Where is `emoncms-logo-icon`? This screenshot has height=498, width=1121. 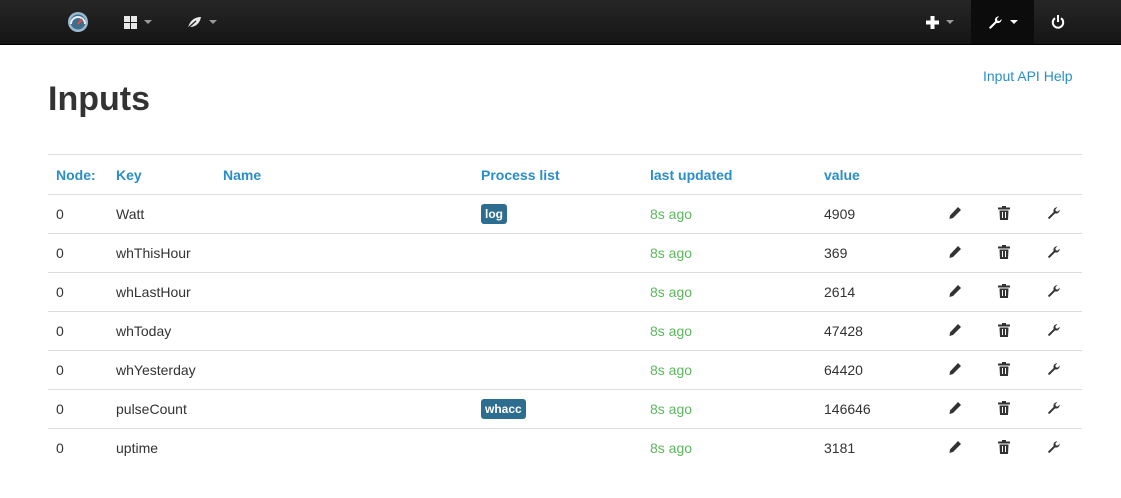 emoncms-logo-icon is located at coordinates (78, 22).